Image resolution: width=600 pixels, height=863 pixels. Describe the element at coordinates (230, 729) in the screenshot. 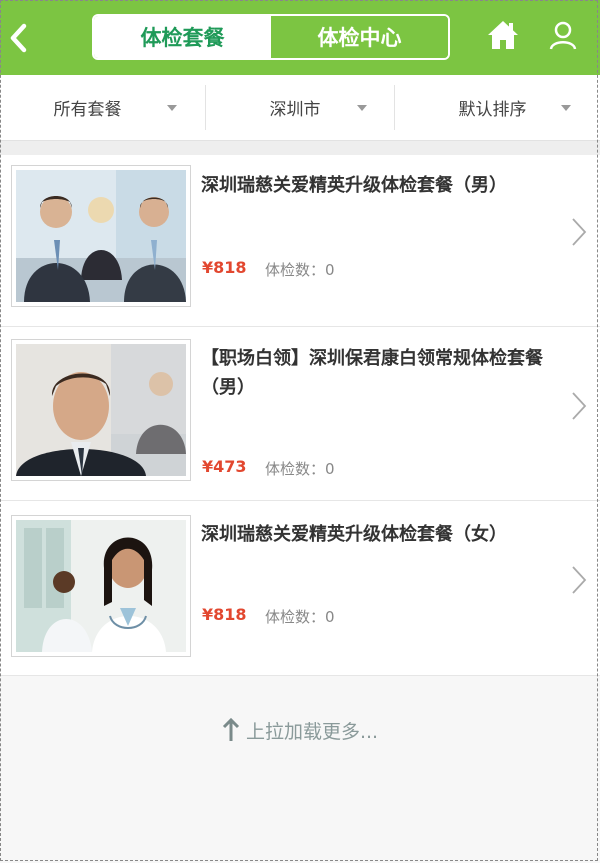

I see `arrow-up-icon` at that location.